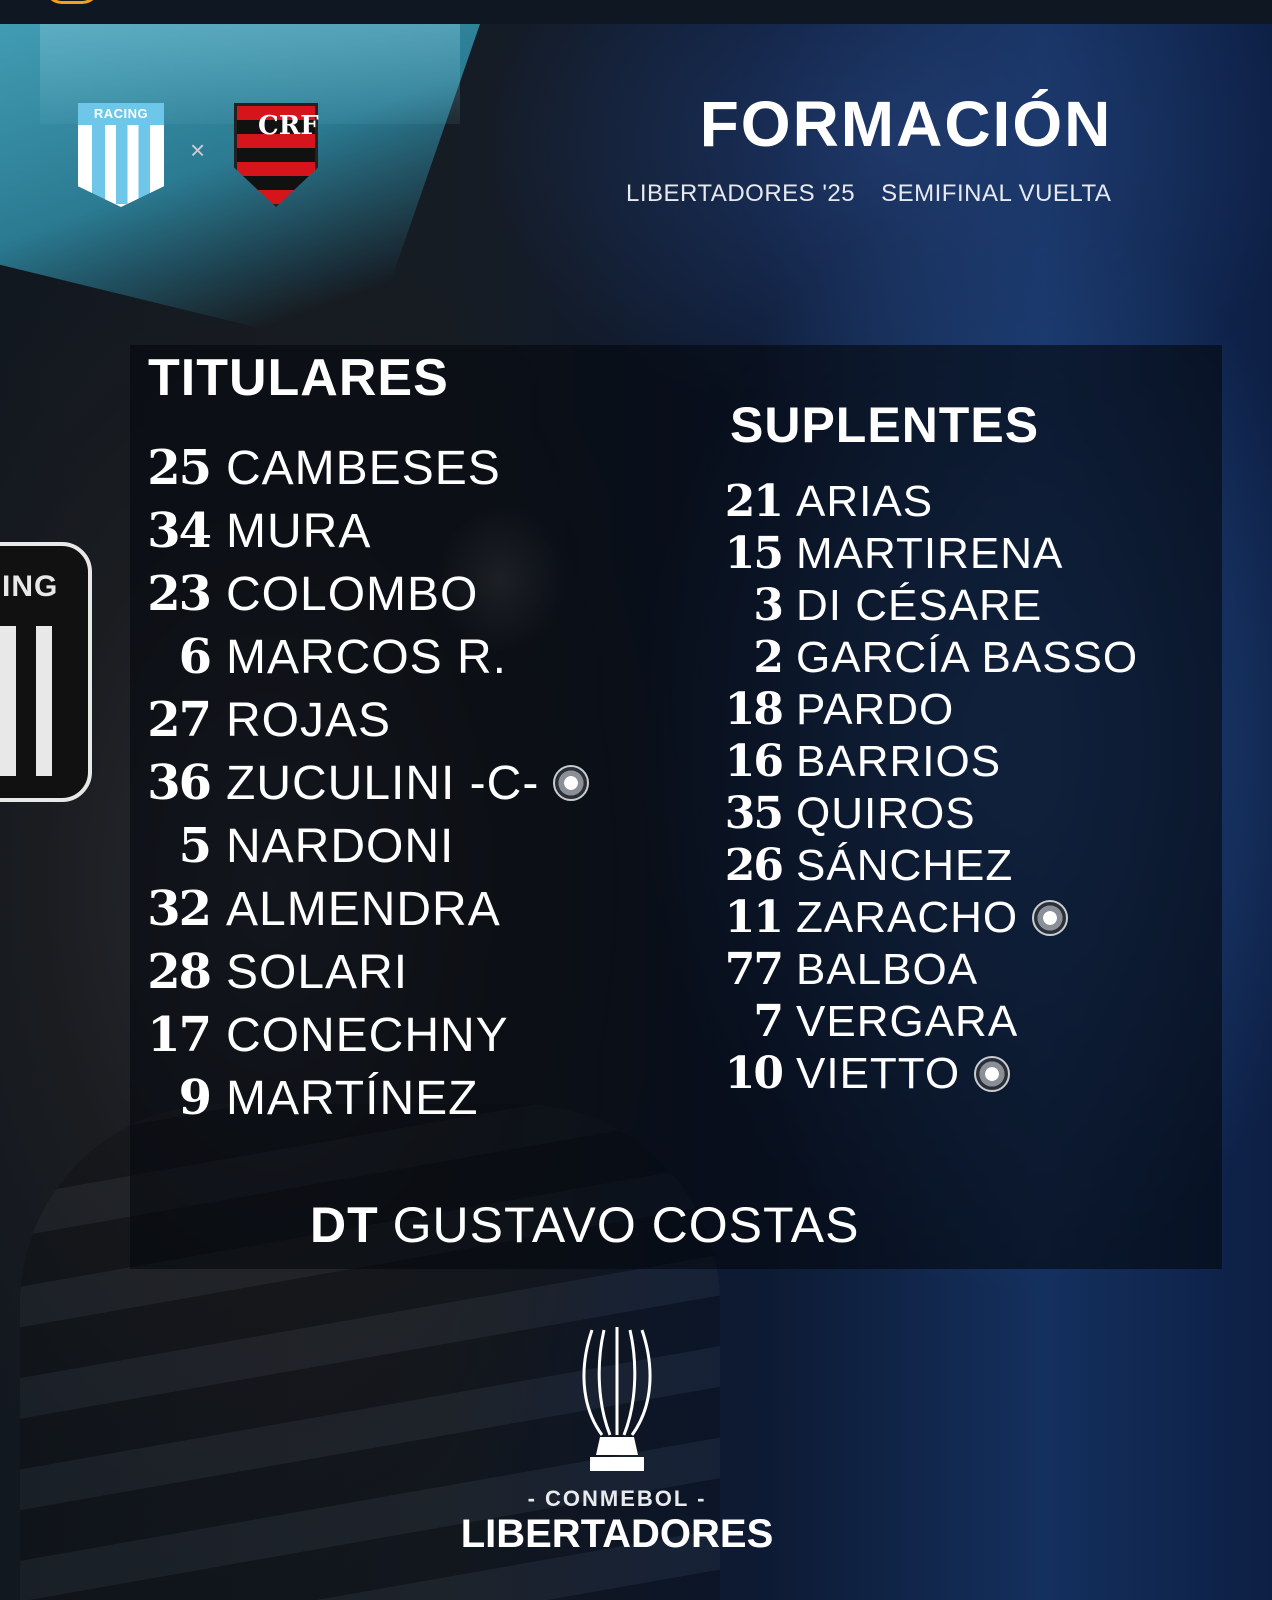 This screenshot has height=1600, width=1272. I want to click on player-number: 5, so click(195, 846).